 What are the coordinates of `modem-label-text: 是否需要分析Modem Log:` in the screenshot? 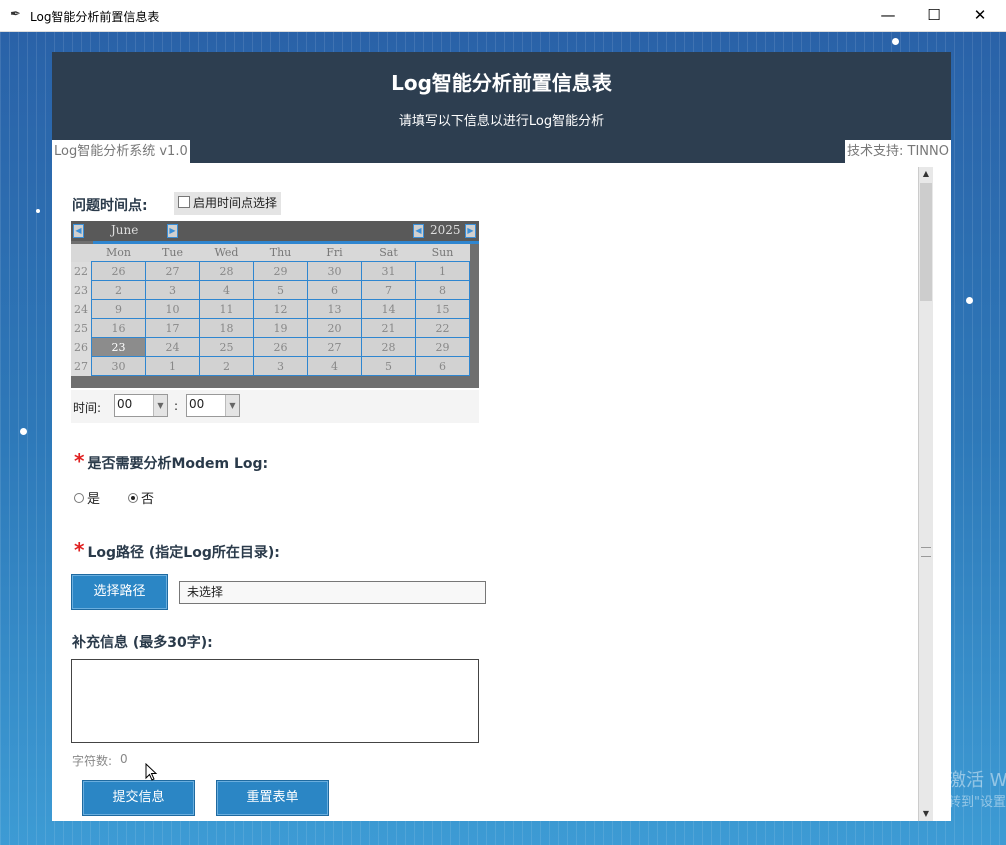 It's located at (178, 464).